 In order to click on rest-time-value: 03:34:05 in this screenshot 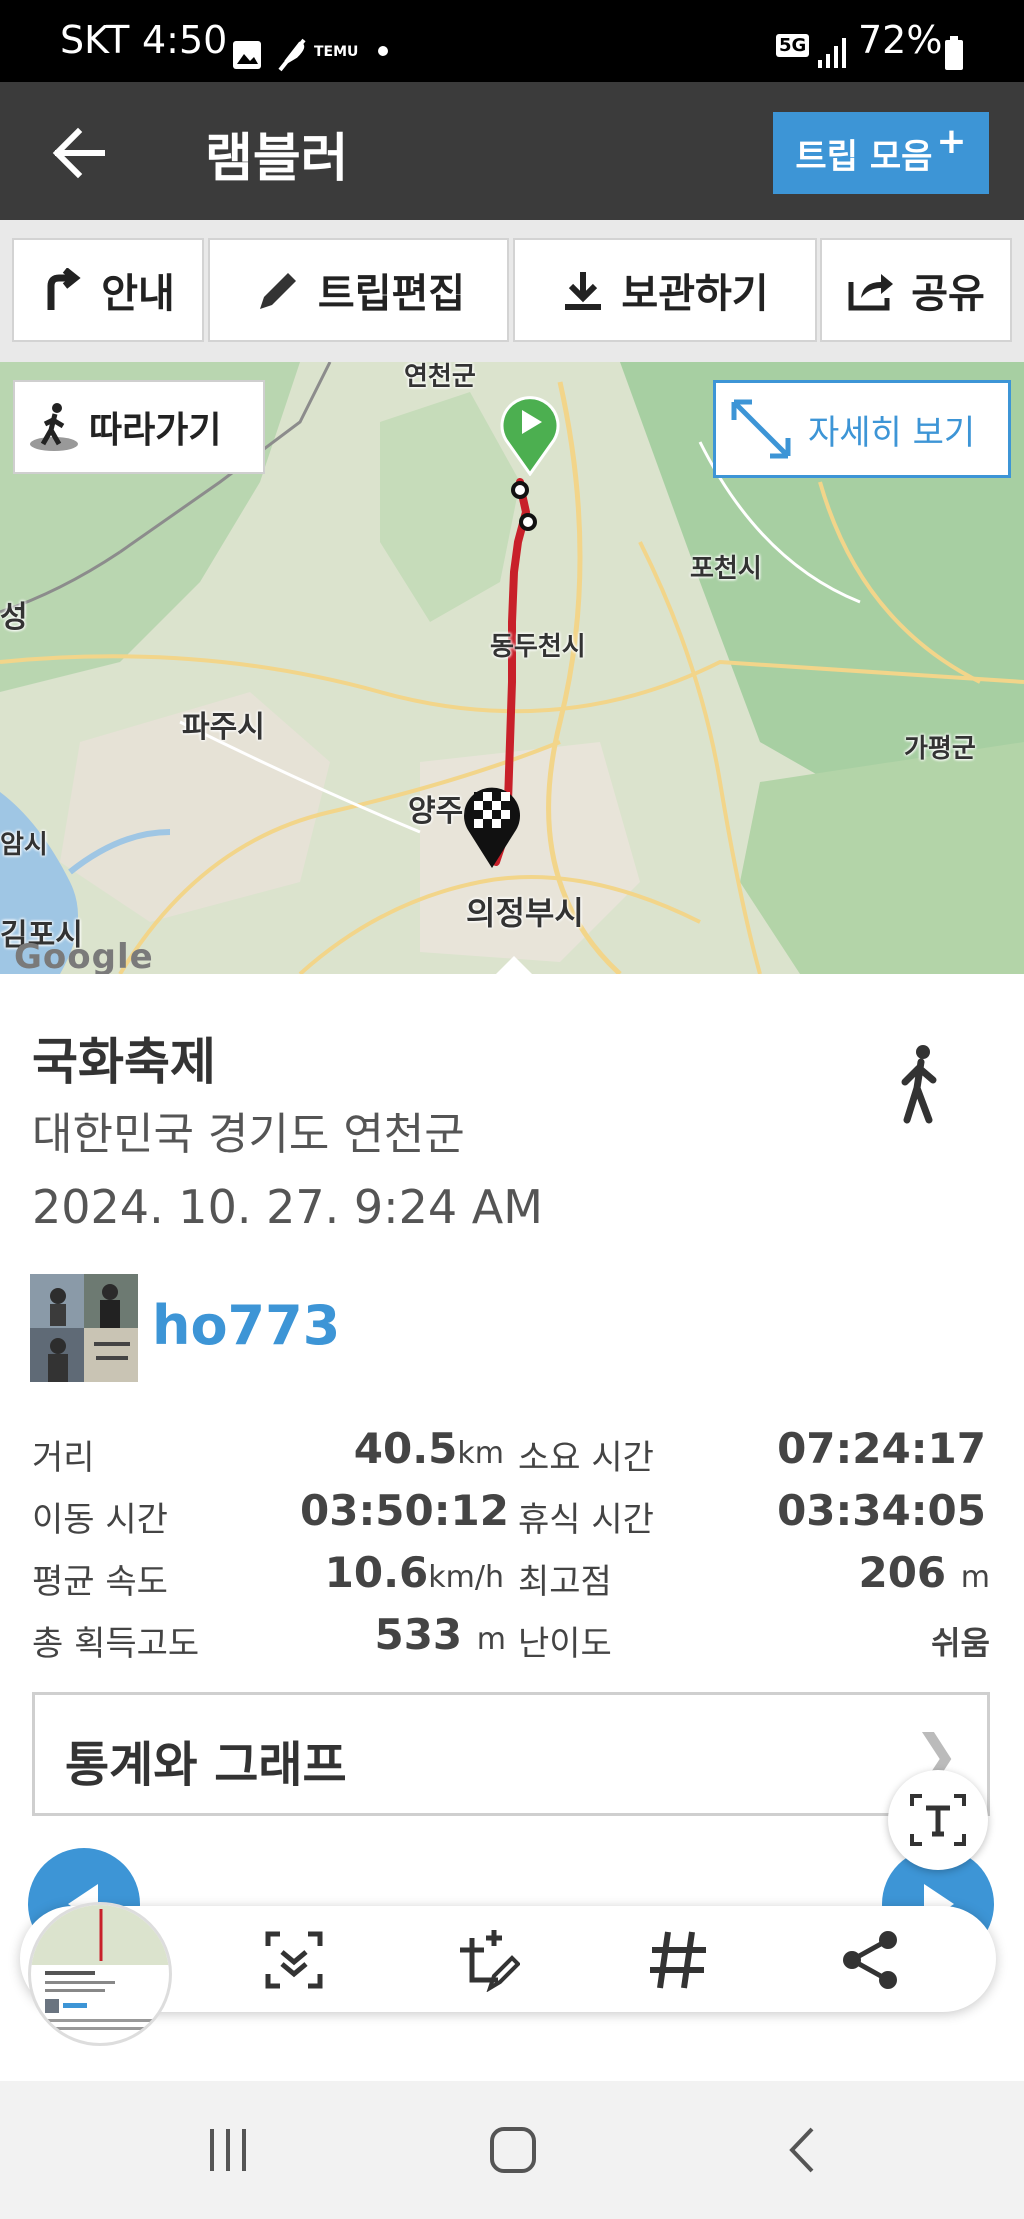, I will do `click(881, 1510)`.